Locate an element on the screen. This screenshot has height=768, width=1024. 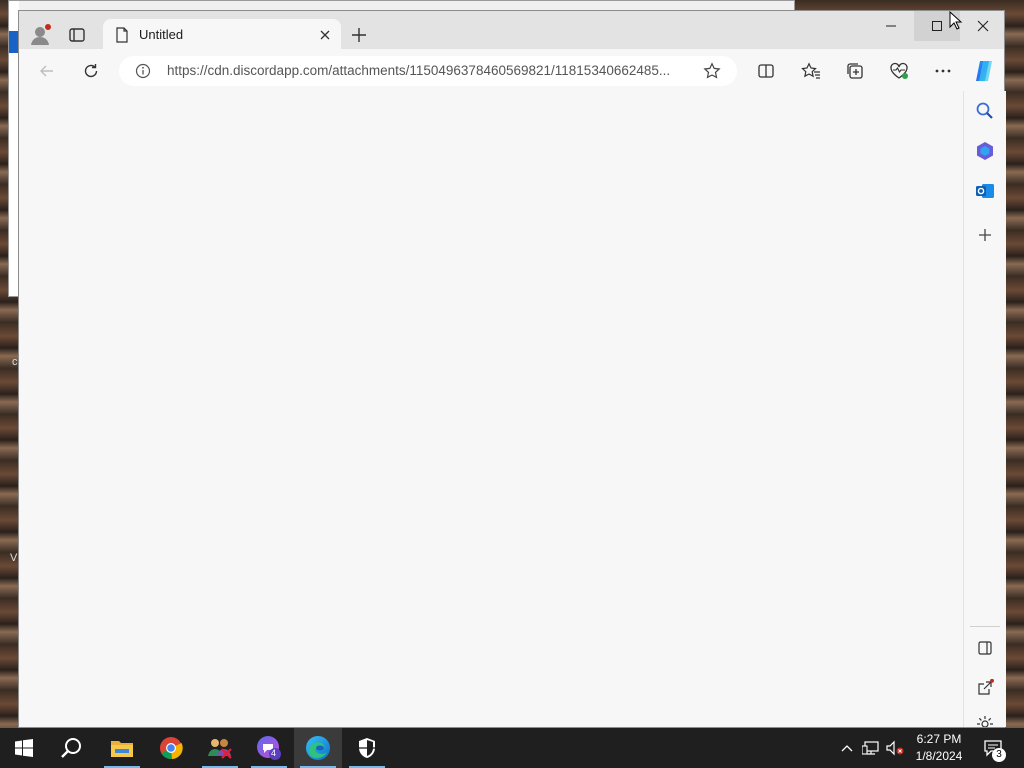
hide-sidebar-button is located at coordinates (985, 648).